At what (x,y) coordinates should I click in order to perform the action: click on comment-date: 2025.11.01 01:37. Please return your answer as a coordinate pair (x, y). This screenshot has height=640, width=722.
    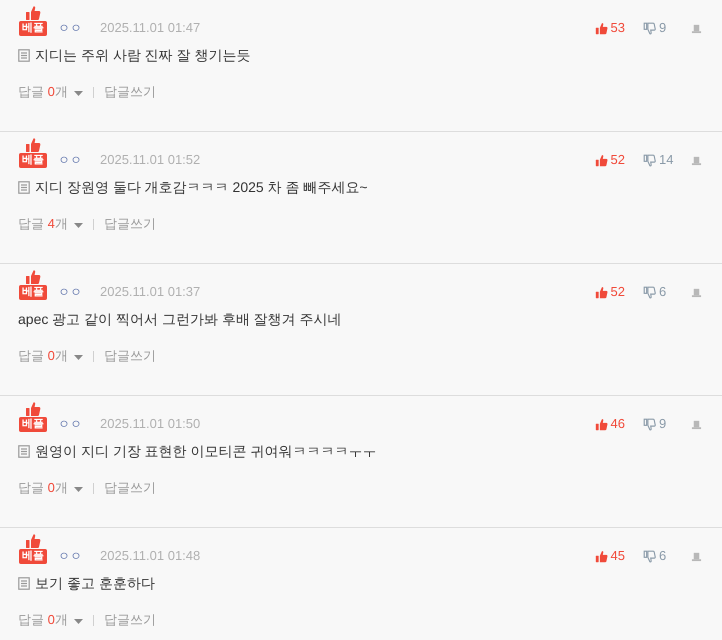
    Looking at the image, I should click on (150, 292).